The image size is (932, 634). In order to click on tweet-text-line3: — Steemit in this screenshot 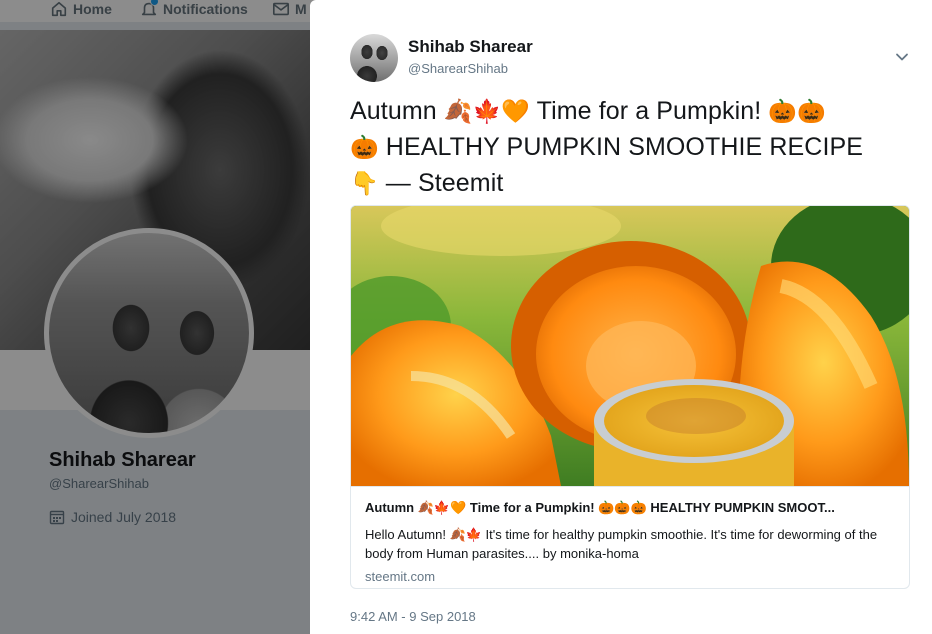, I will do `click(441, 183)`.